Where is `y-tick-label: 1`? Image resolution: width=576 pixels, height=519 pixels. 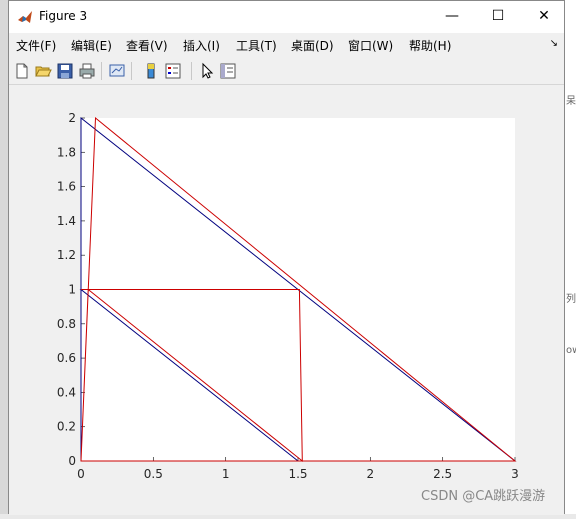
y-tick-label: 1 is located at coordinates (72, 290).